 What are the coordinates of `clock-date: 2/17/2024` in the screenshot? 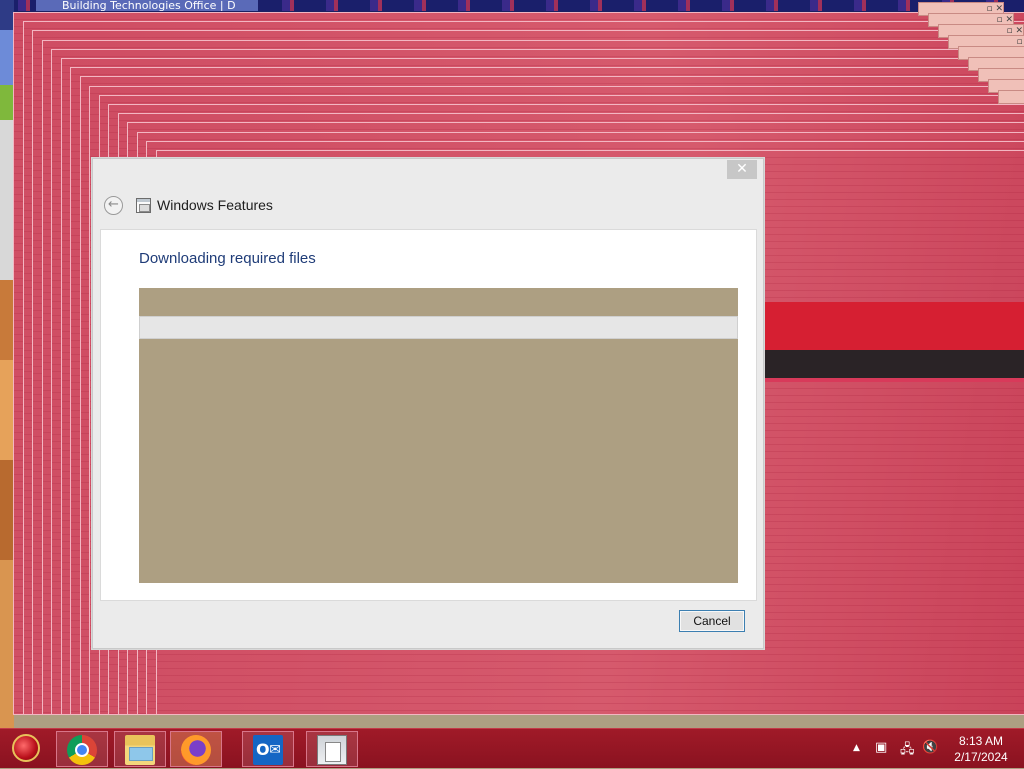 It's located at (981, 757).